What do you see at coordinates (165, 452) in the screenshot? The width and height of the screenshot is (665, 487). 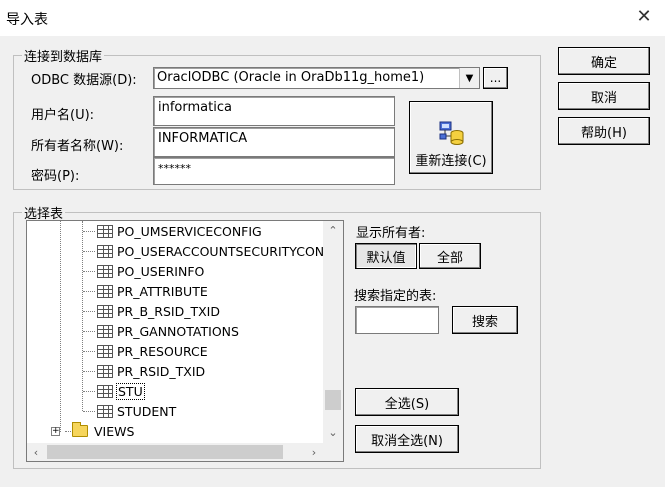 I see `horizontal-scroll-thumb` at bounding box center [165, 452].